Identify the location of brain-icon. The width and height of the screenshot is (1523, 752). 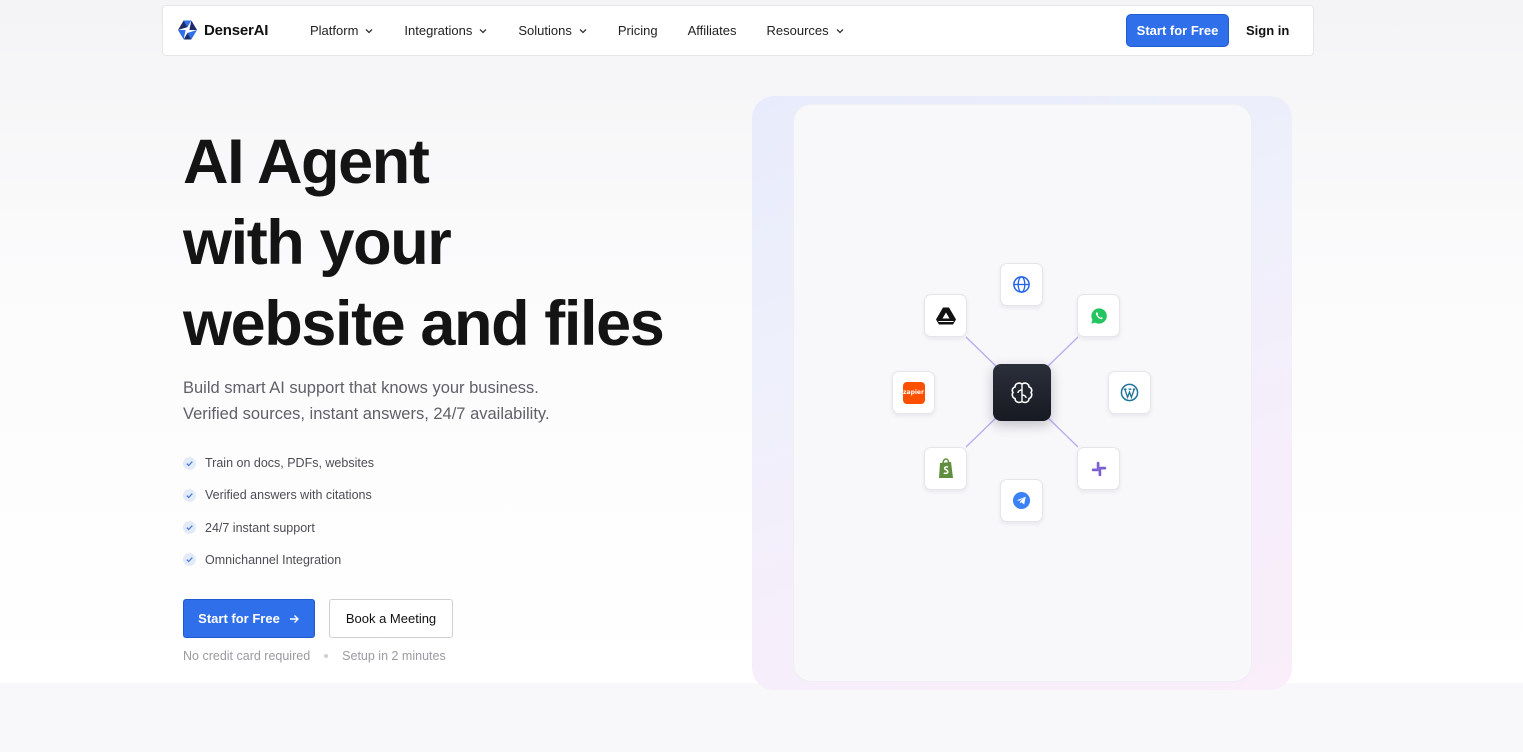
(1022, 392).